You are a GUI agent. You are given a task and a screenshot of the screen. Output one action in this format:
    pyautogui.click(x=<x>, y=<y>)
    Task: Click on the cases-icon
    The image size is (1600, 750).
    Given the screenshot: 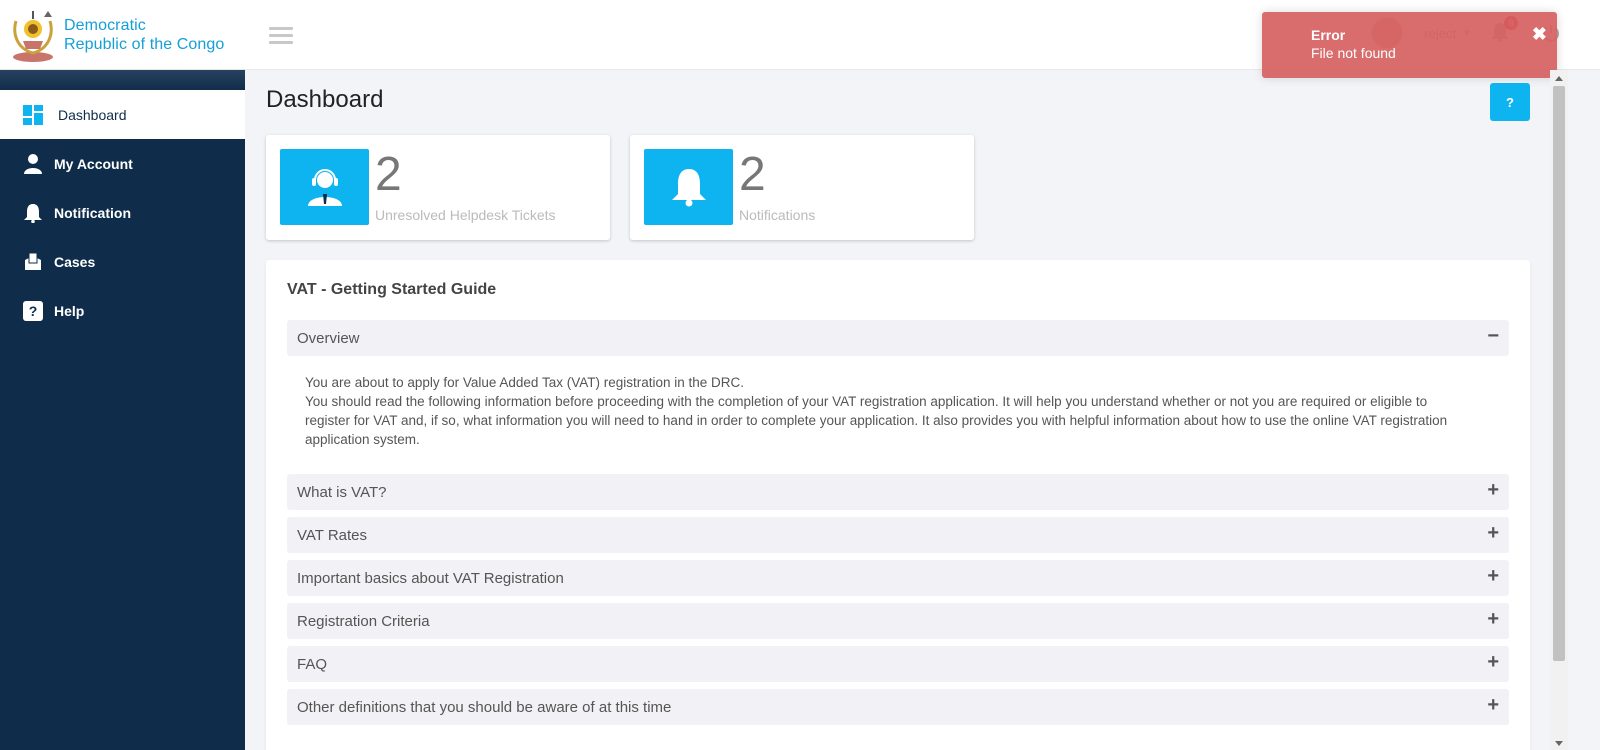 What is the action you would take?
    pyautogui.click(x=33, y=262)
    